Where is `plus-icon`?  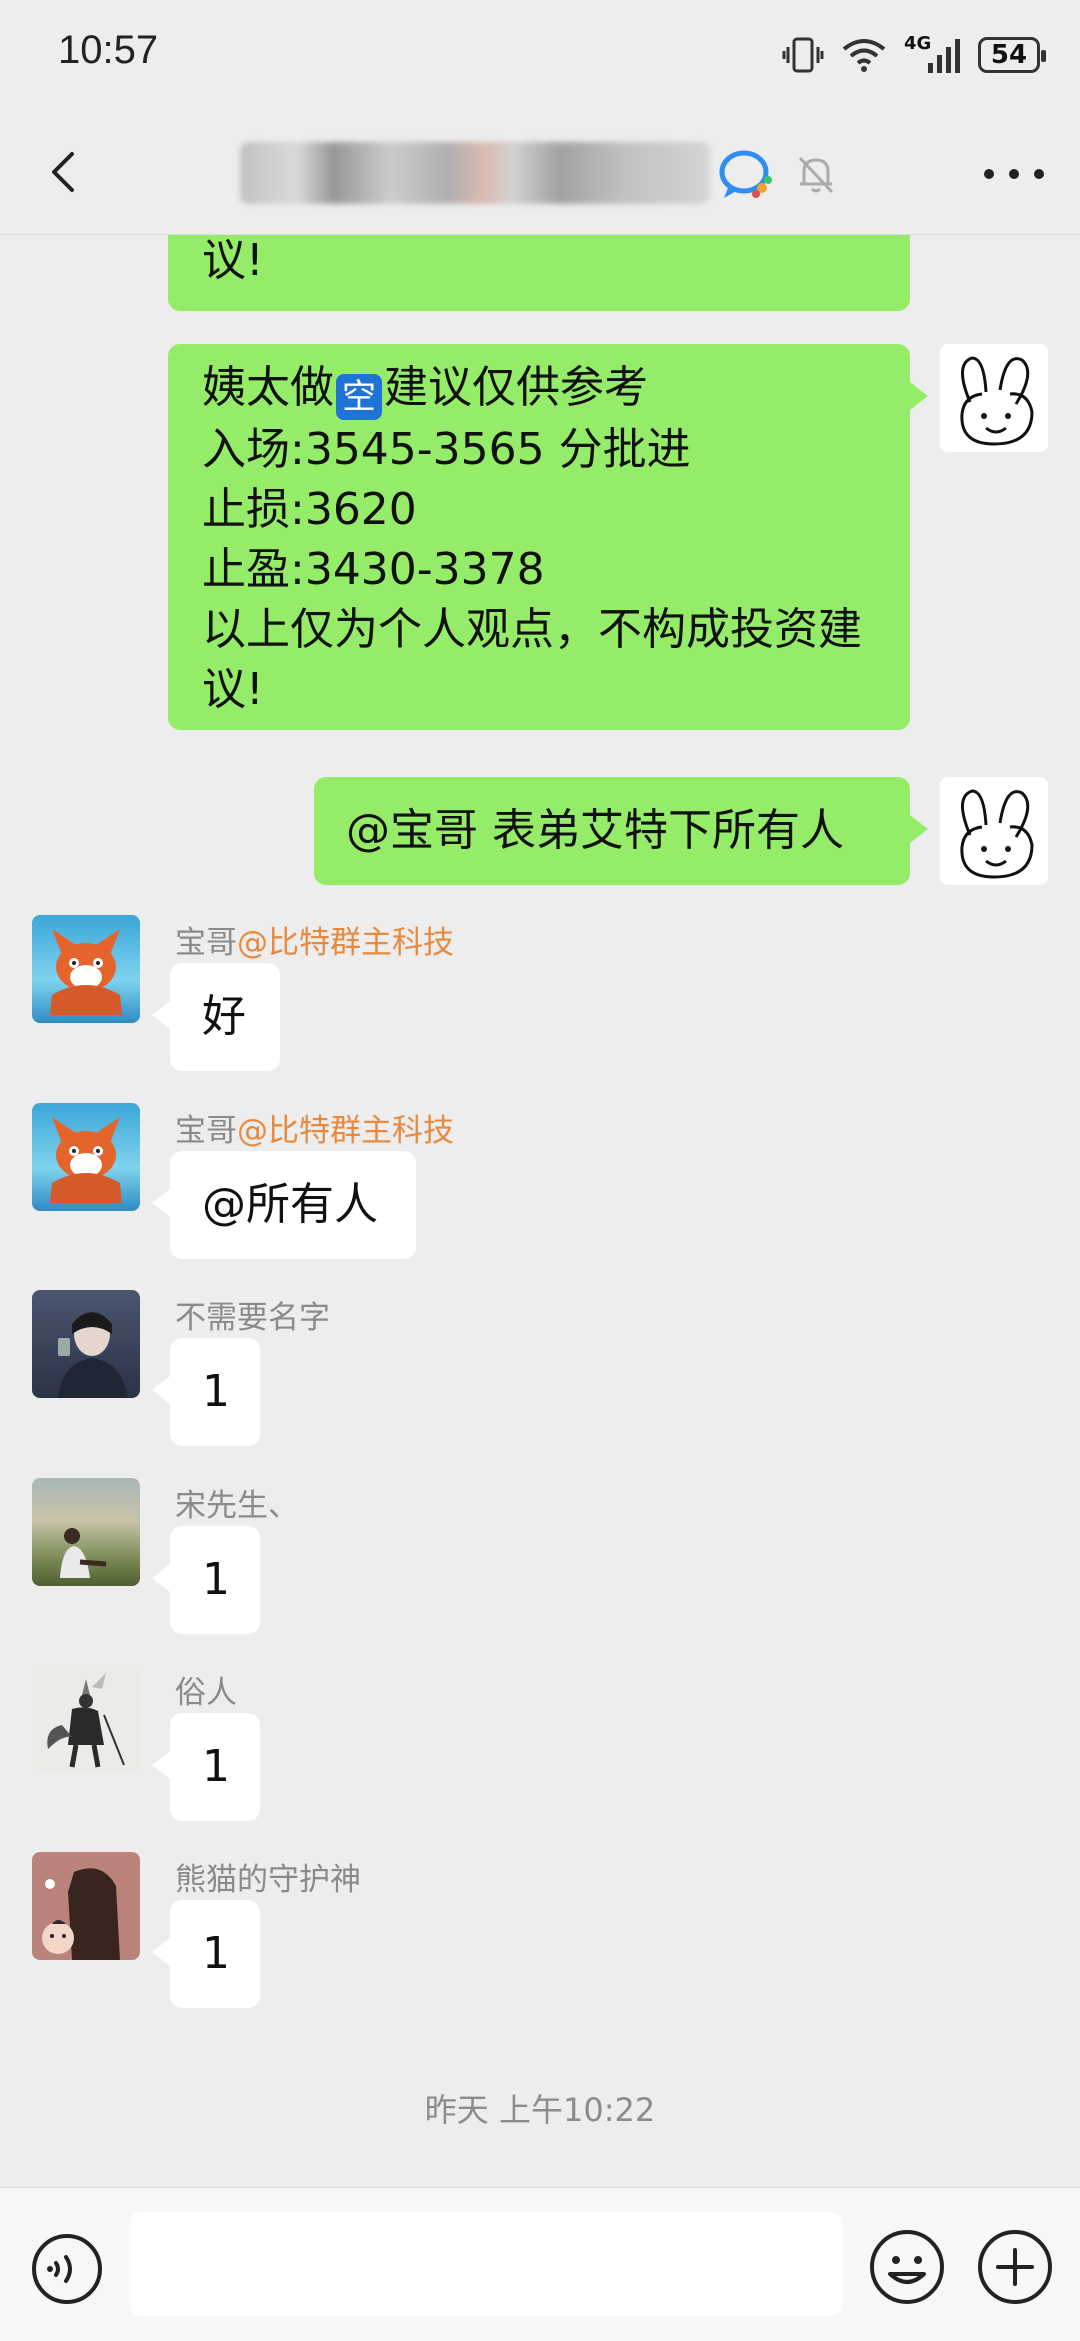
plus-icon is located at coordinates (1015, 2267).